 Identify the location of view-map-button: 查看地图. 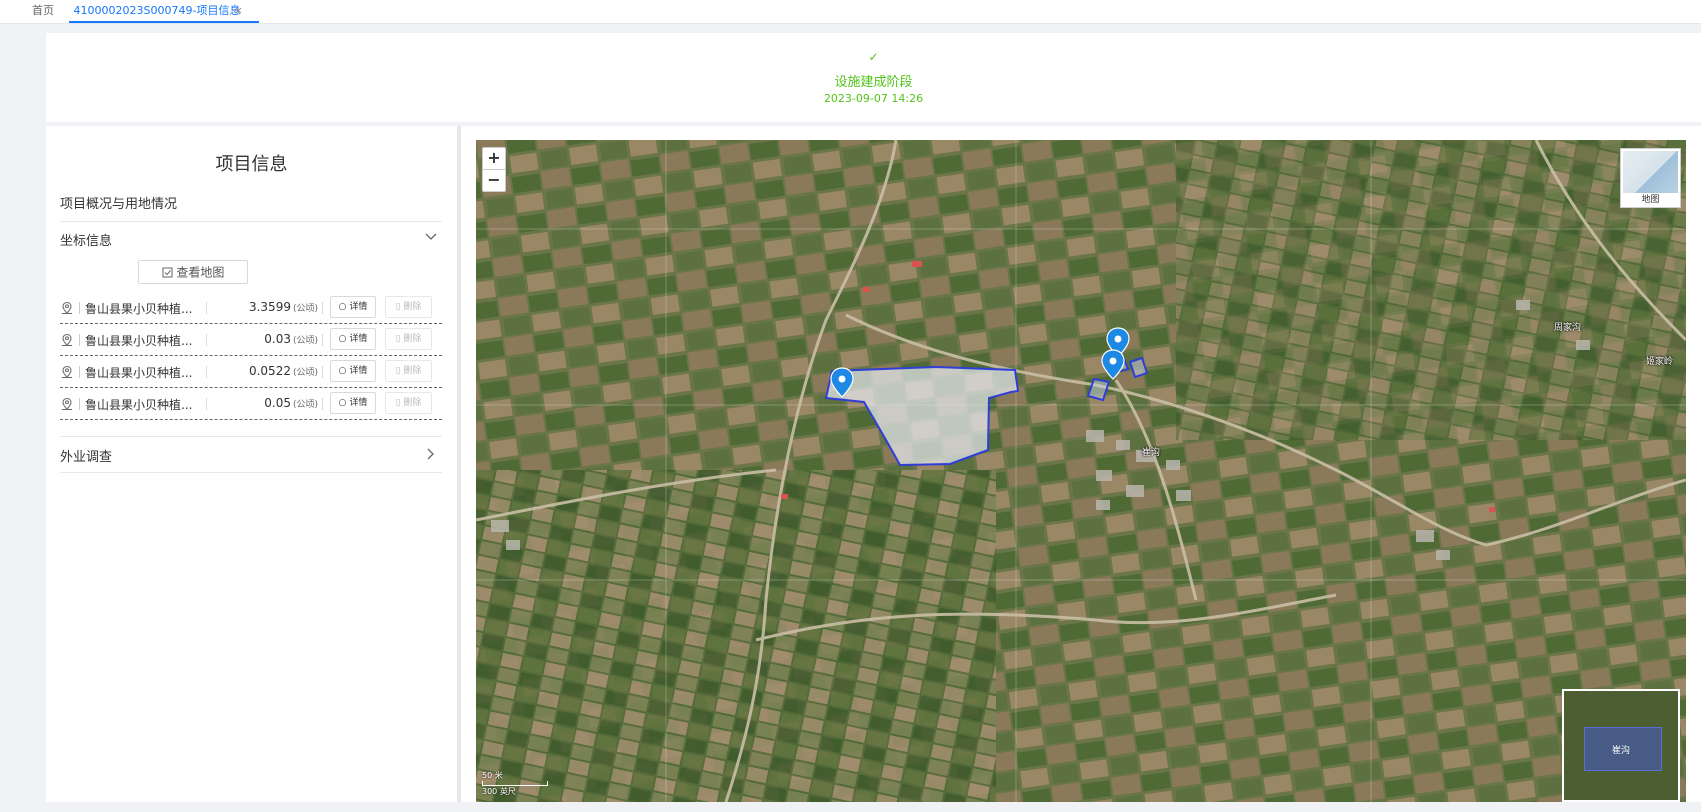
(193, 272).